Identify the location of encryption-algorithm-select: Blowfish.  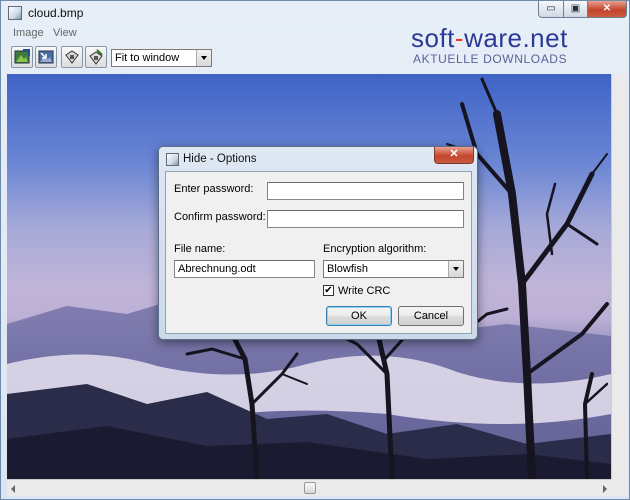
(393, 269).